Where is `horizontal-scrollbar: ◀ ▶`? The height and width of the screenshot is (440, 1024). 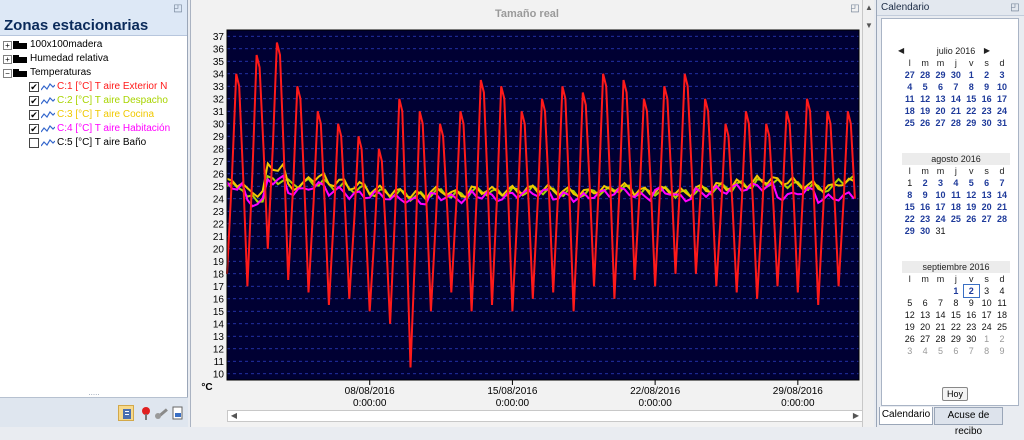 horizontal-scrollbar: ◀ ▶ is located at coordinates (545, 416).